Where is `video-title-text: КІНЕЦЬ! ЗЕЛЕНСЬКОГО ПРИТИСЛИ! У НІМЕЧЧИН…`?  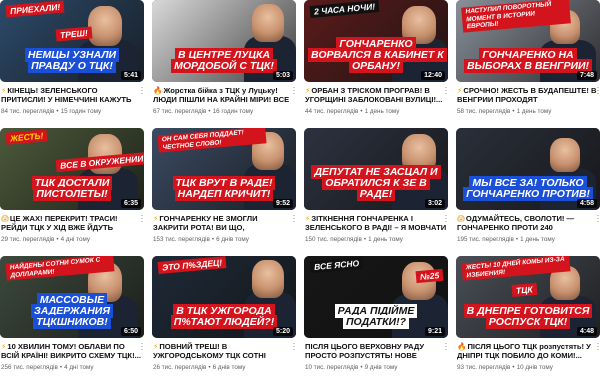
video-title-text: КІНЕЦЬ! ЗЕЛЕНСЬКОГО ПРИТИСЛИ! У НІМЕЧЧИН… is located at coordinates (66, 95).